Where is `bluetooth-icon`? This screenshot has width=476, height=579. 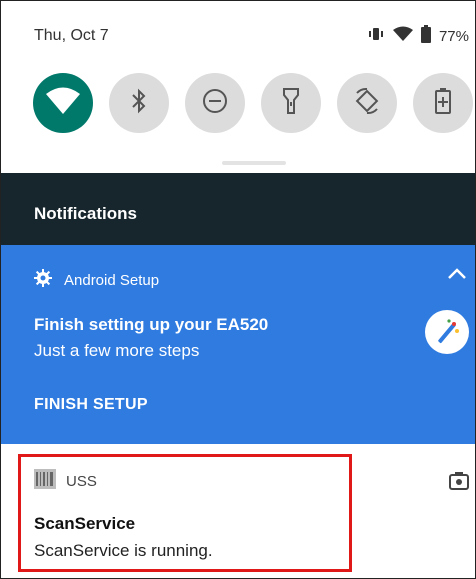 bluetooth-icon is located at coordinates (139, 103).